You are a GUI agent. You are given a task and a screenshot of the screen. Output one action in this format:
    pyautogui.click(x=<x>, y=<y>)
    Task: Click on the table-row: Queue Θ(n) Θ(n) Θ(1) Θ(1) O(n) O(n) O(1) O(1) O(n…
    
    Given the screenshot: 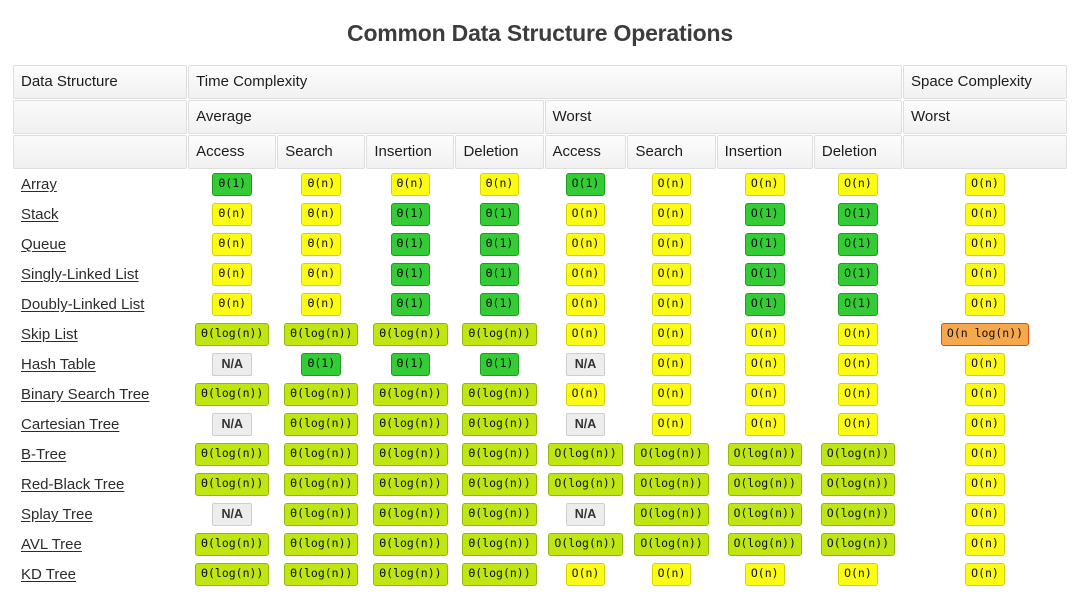 What is the action you would take?
    pyautogui.click(x=540, y=244)
    